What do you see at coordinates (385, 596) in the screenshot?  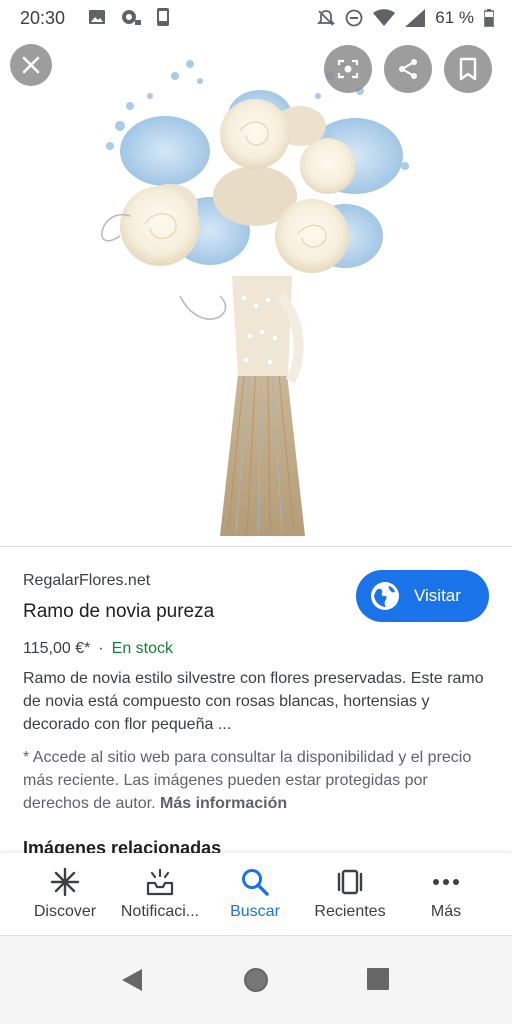 I see `globe-icon` at bounding box center [385, 596].